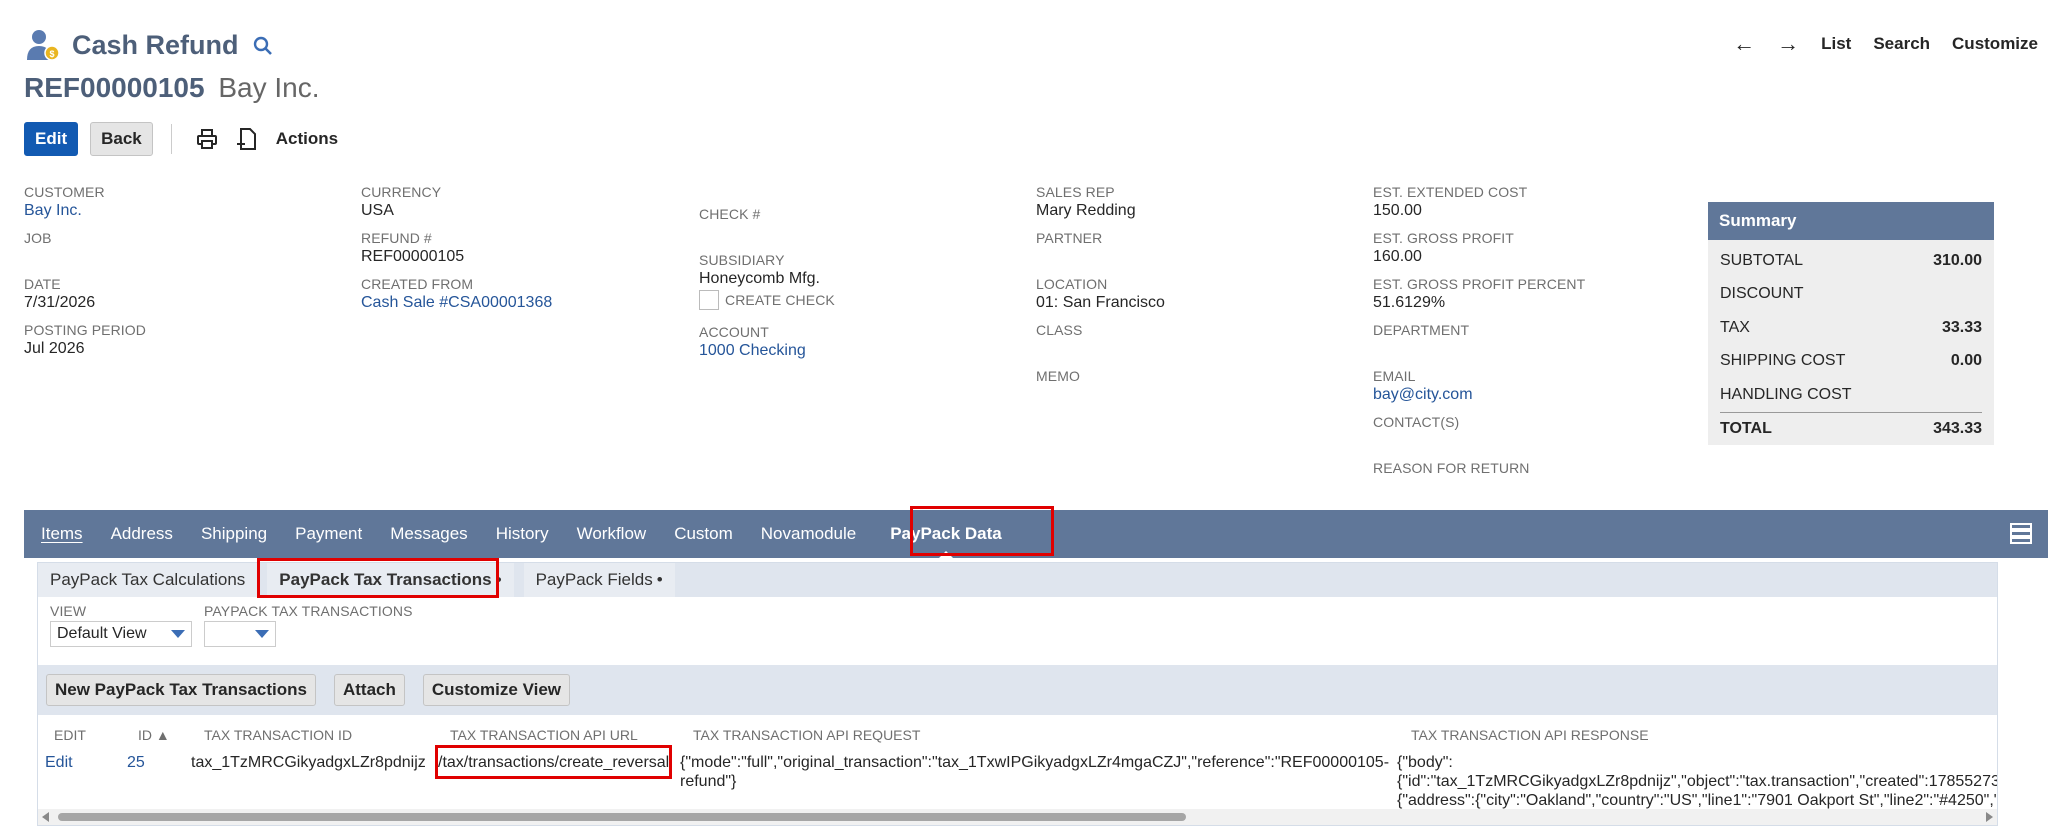 This screenshot has height=839, width=2048. Describe the element at coordinates (136, 762) in the screenshot. I see `row-id-link: 25` at that location.